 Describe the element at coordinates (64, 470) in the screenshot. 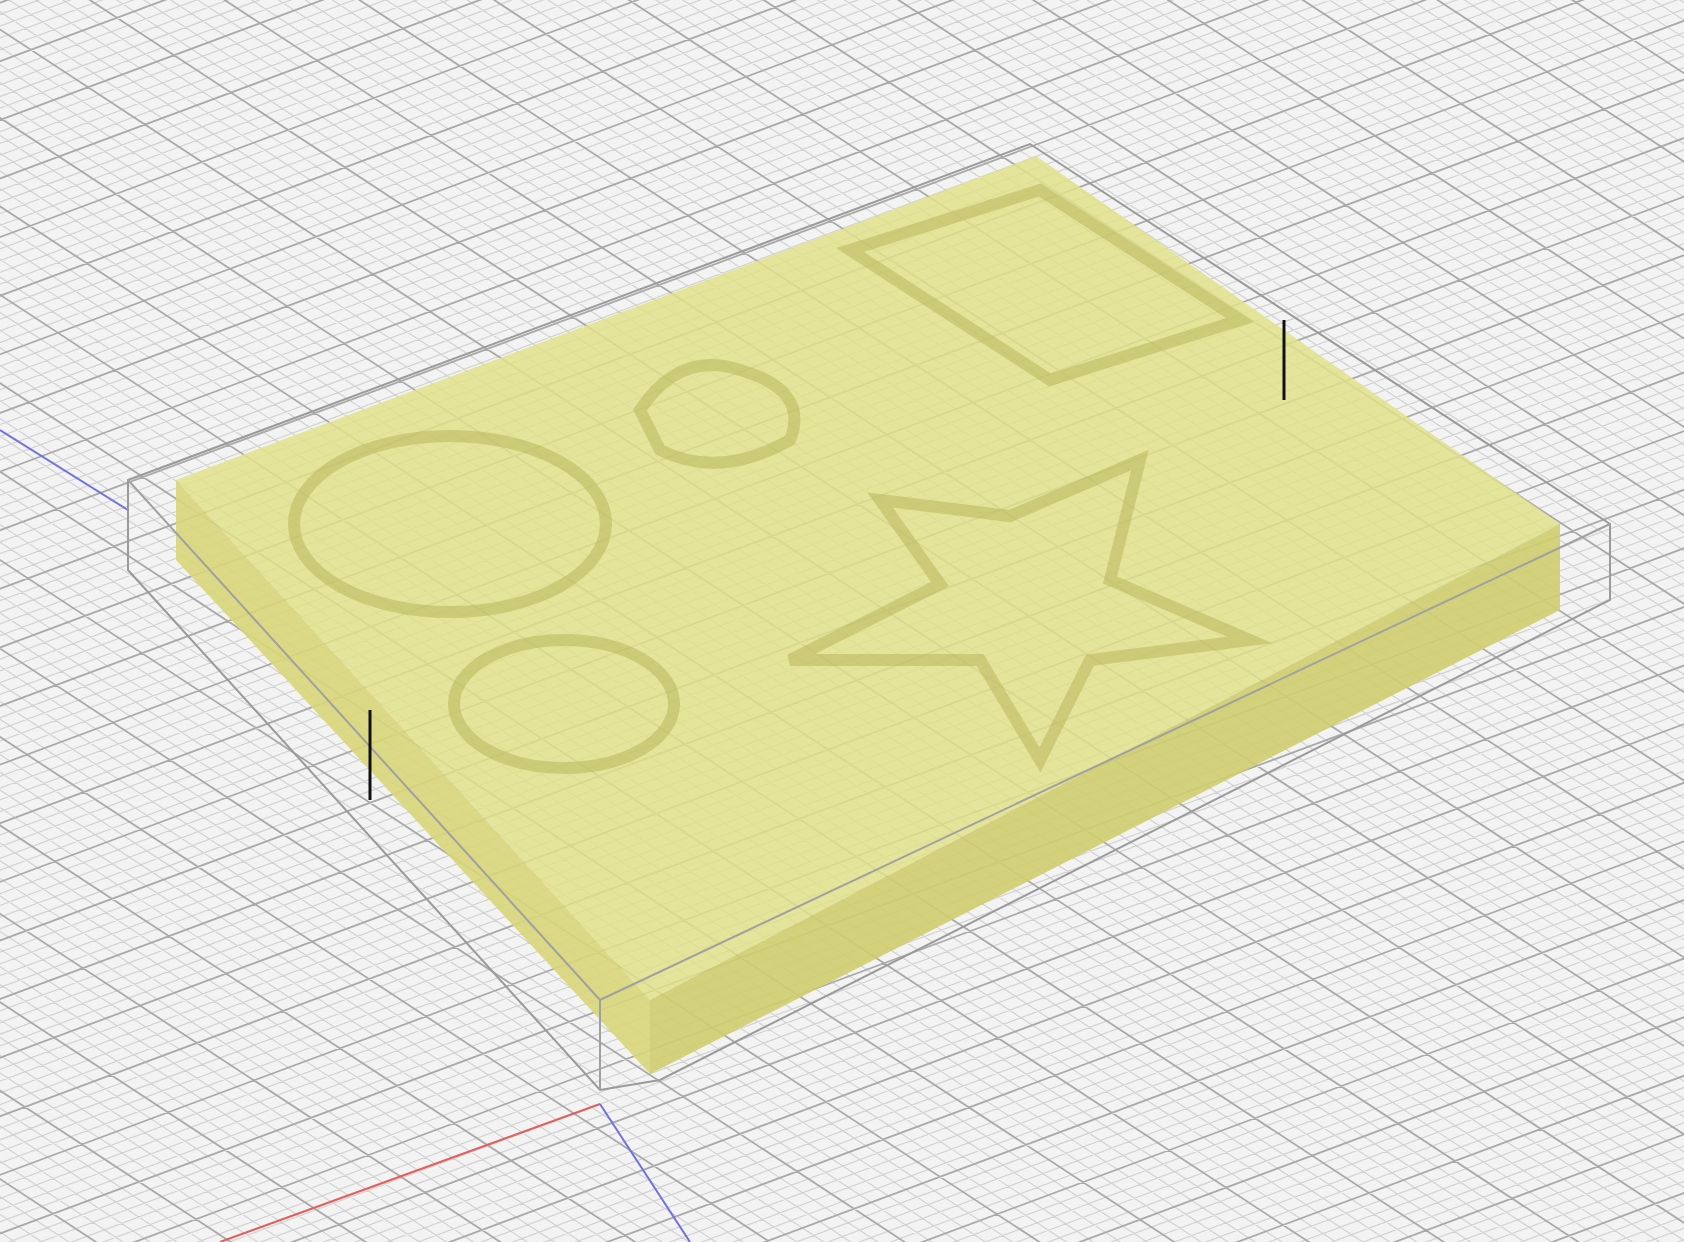

I see `z-axis-line` at that location.